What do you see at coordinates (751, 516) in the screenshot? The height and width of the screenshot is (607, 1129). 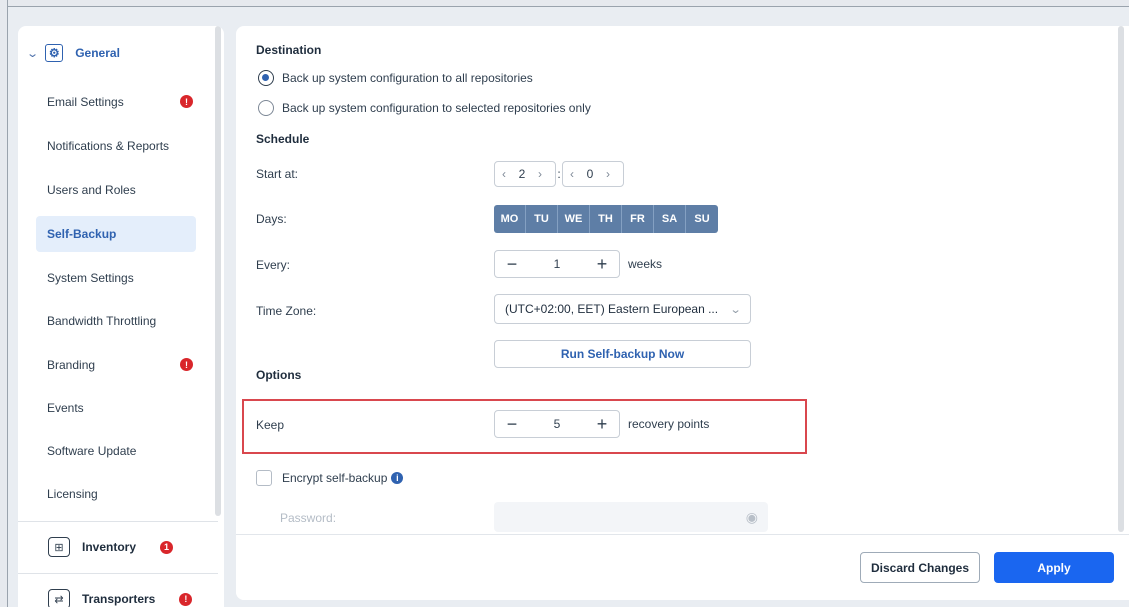 I see `eye-hidden-icon: ◉` at bounding box center [751, 516].